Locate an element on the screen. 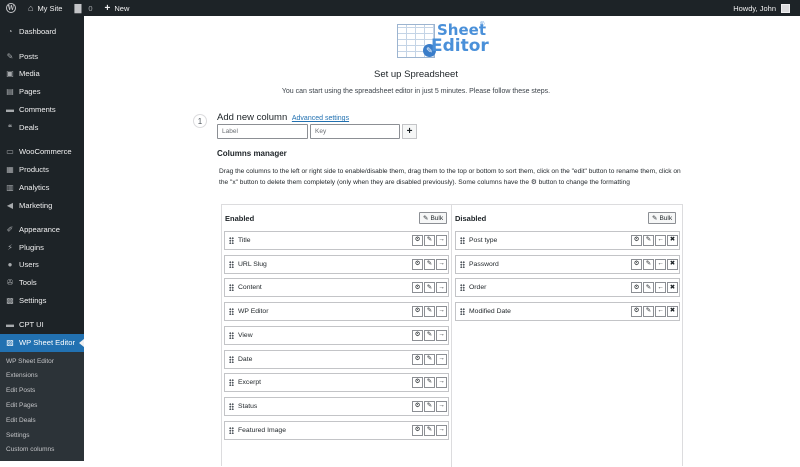  submenu-item-custom-columns: Custom columns is located at coordinates (42, 450).